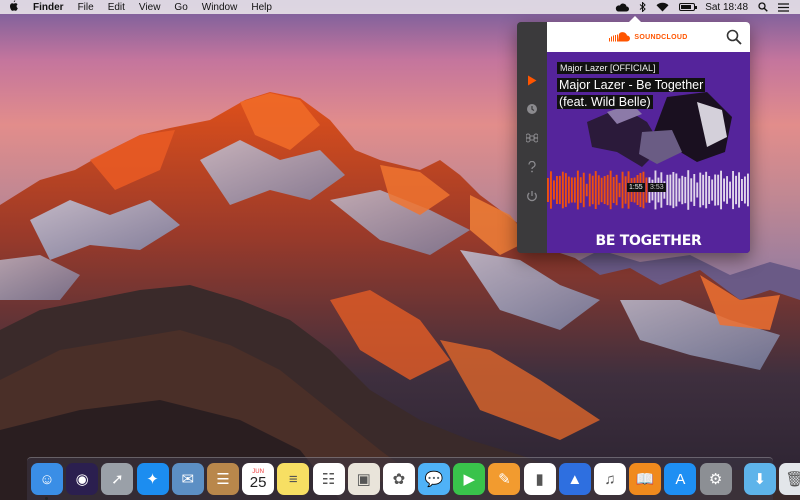 The height and width of the screenshot is (500, 800). What do you see at coordinates (620, 37) in the screenshot?
I see `soundcloud-cloud-logo-icon` at bounding box center [620, 37].